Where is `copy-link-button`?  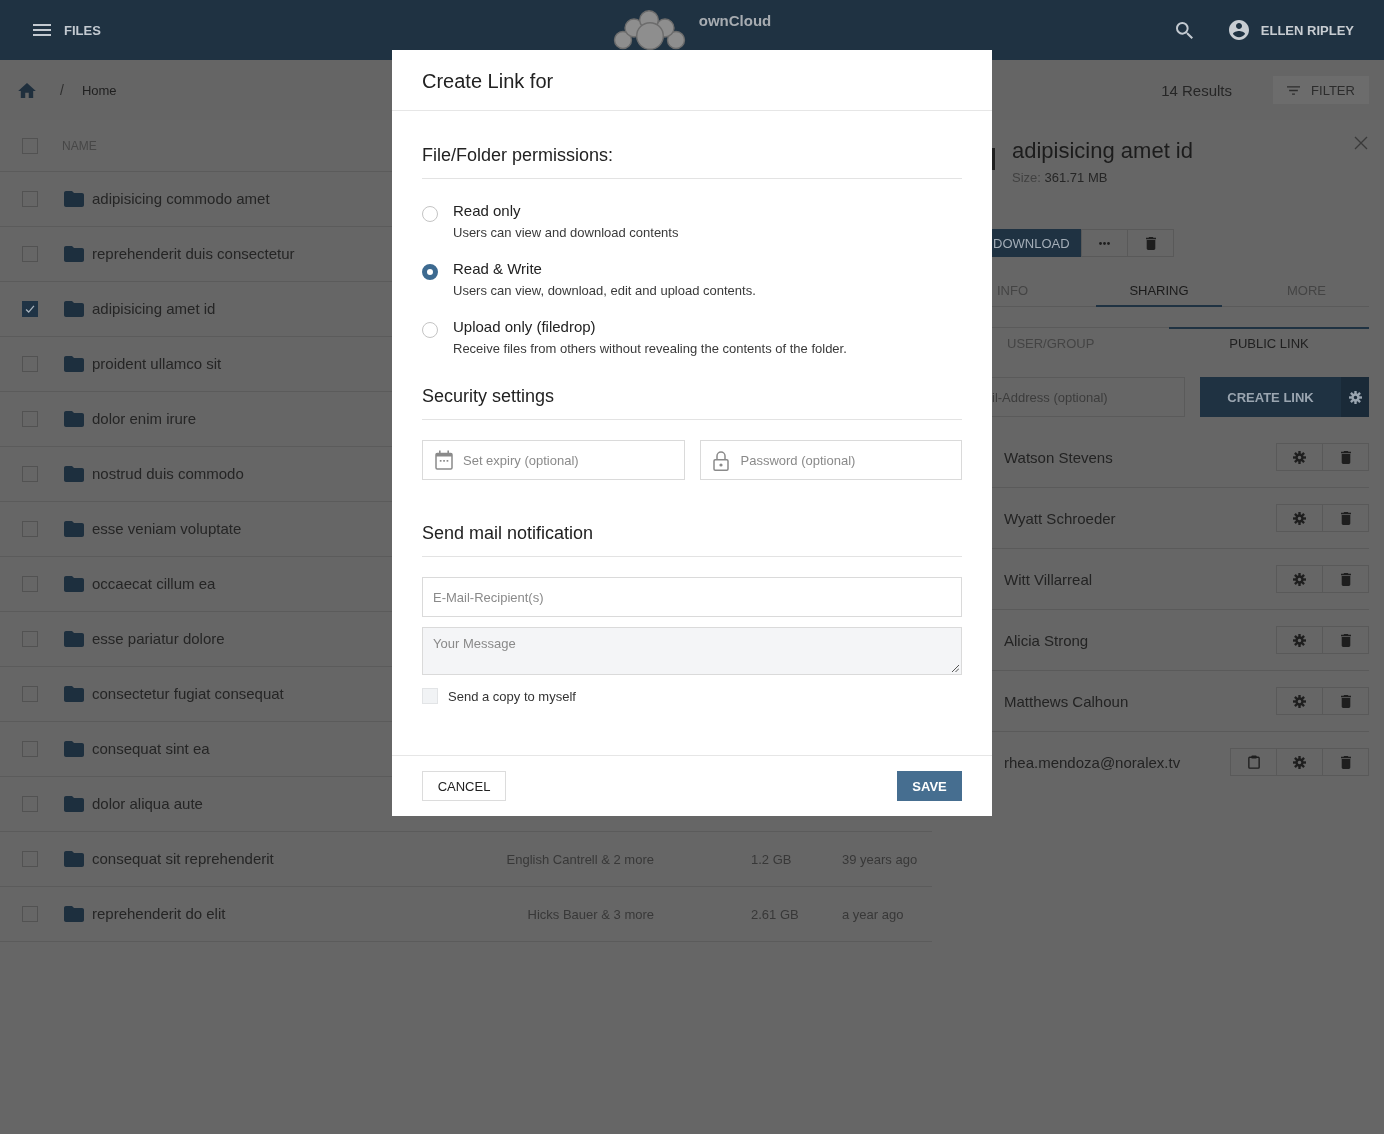 copy-link-button is located at coordinates (1253, 762).